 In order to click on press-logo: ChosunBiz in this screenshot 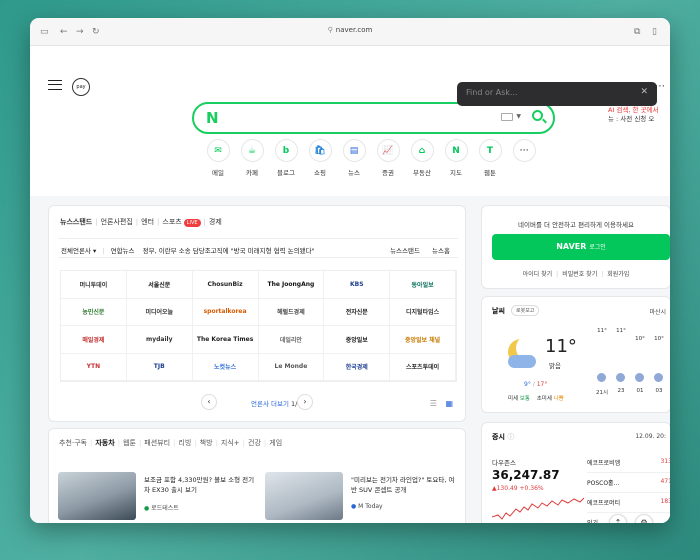, I will do `click(225, 285)`.